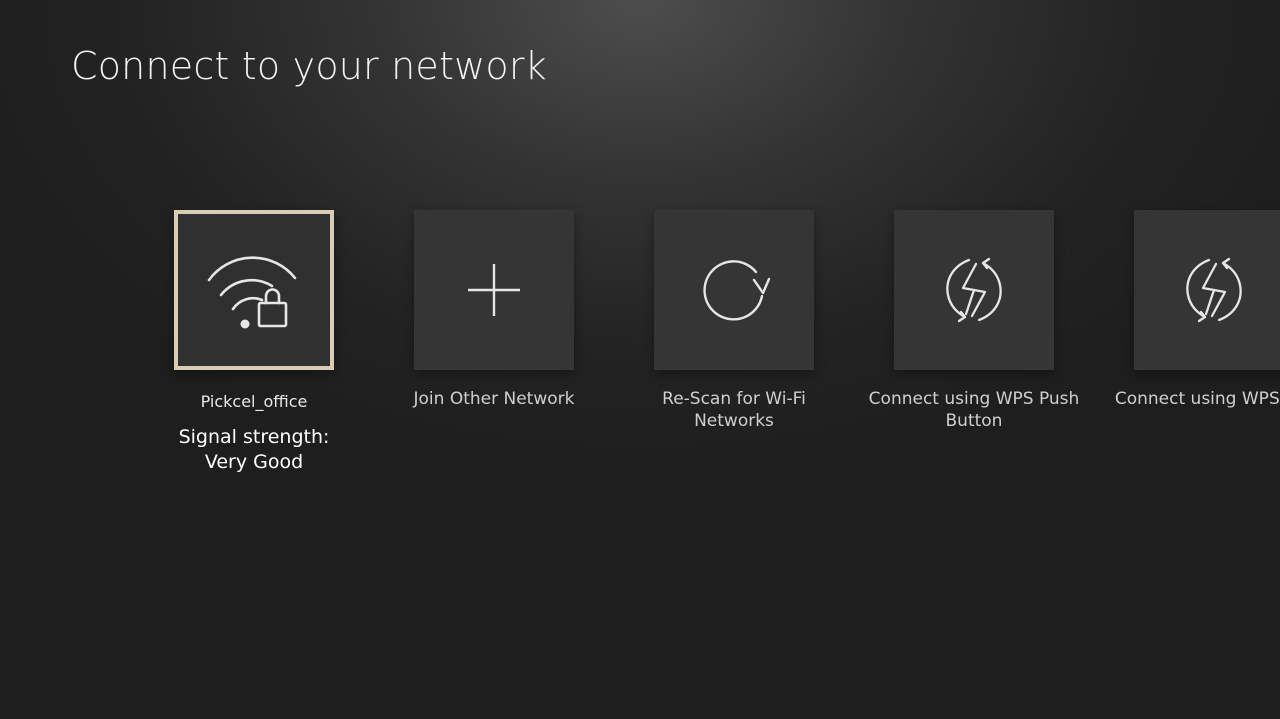  I want to click on signal-strength: Signal strength: Very Good, so click(254, 450).